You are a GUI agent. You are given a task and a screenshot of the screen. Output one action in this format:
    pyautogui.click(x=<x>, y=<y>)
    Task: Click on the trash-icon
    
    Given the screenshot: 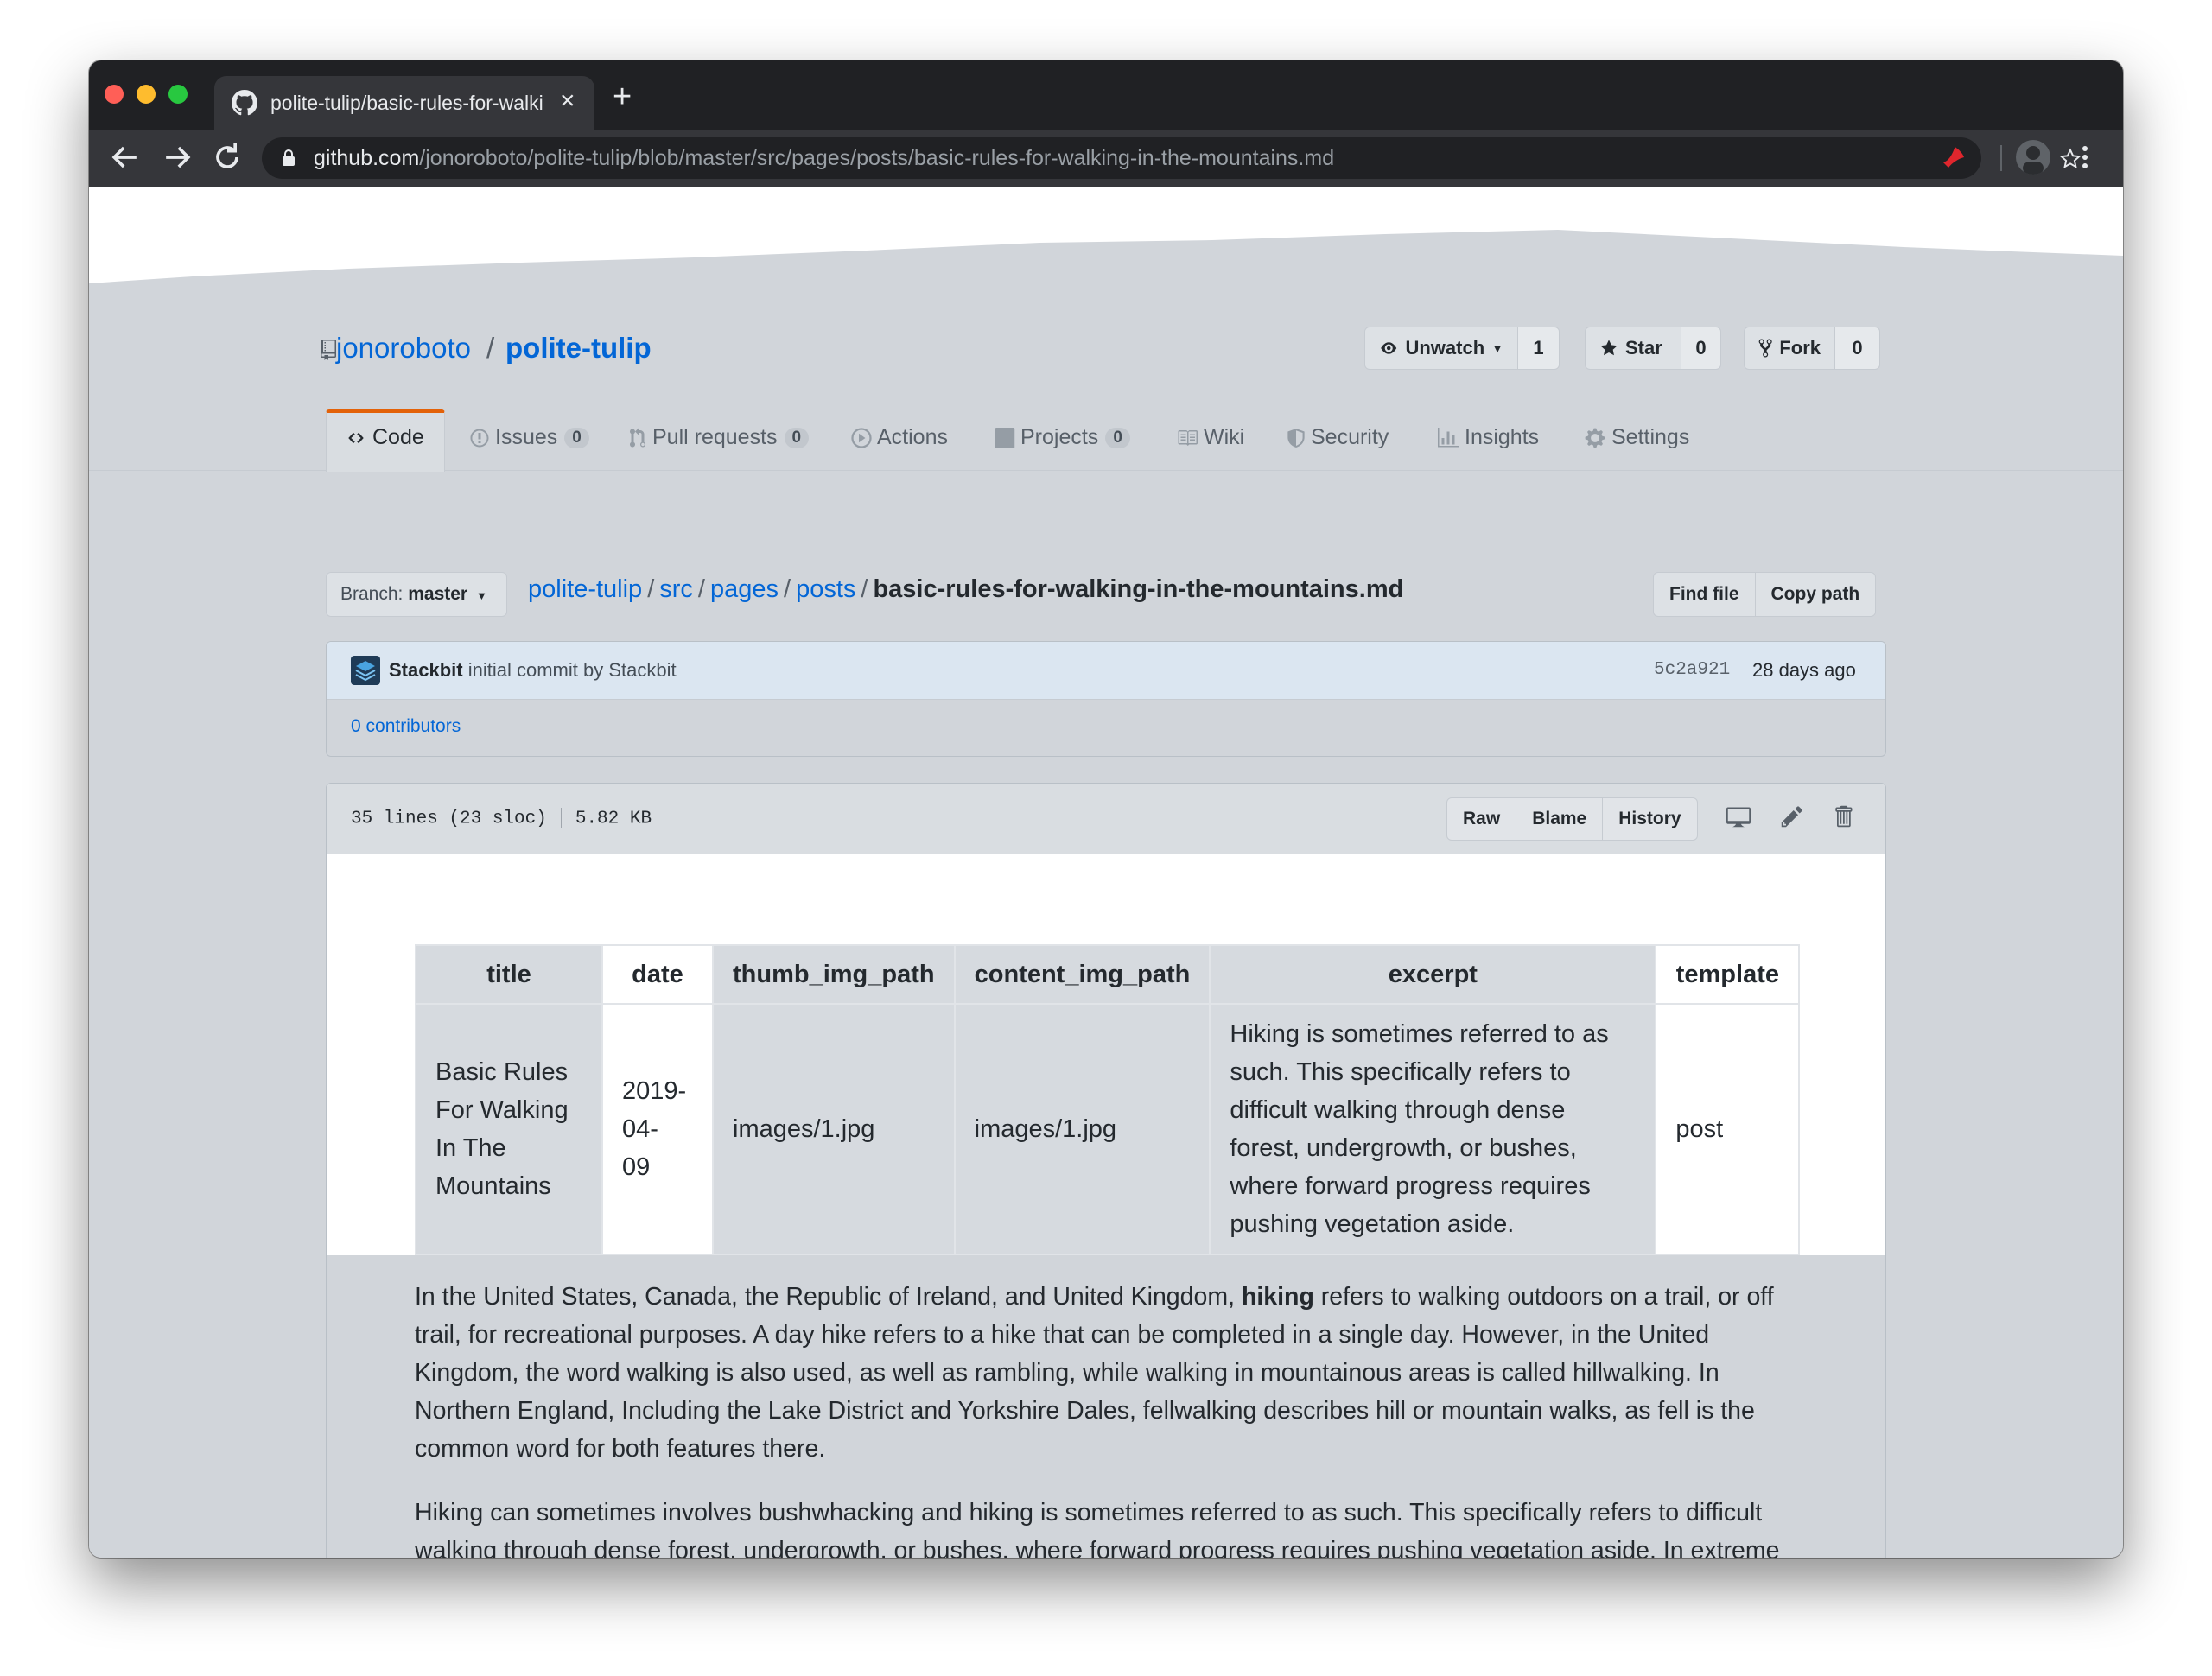 What is the action you would take?
    pyautogui.click(x=1843, y=816)
    